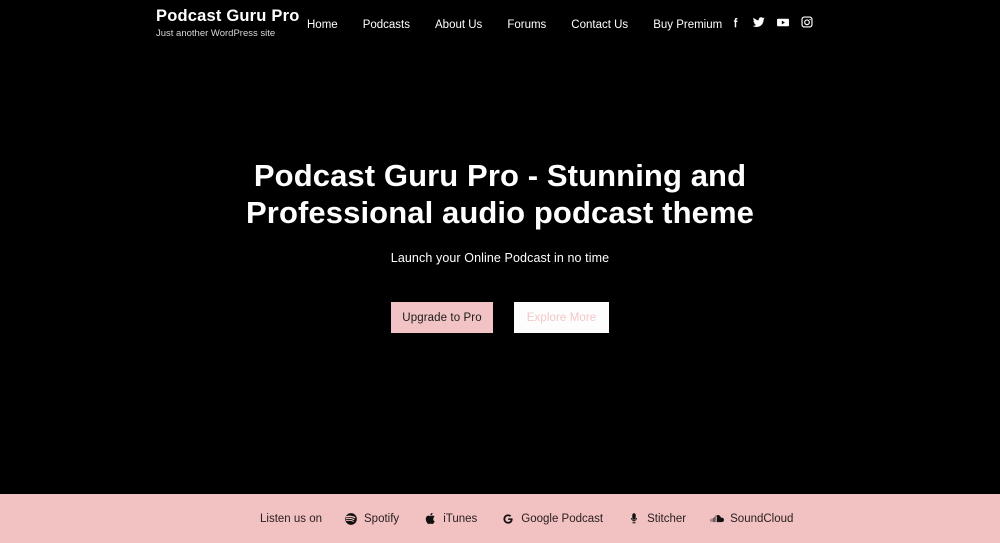 This screenshot has height=543, width=1000. I want to click on site-title: Podcast Guru Pro, so click(228, 16).